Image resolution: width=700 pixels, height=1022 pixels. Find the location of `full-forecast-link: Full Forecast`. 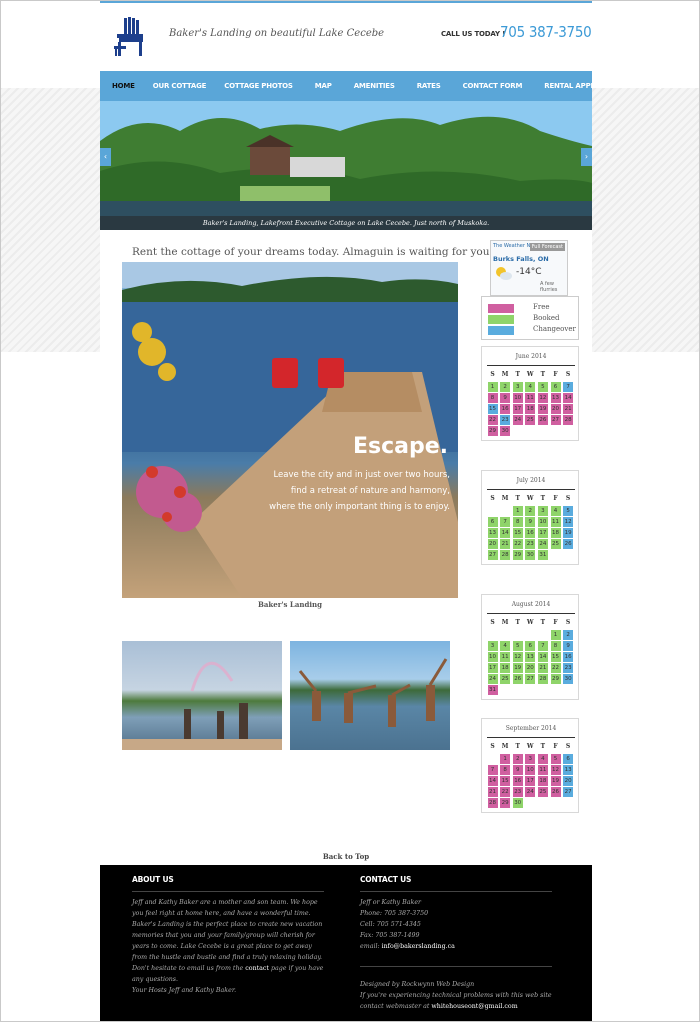

full-forecast-link: Full Forecast is located at coordinates (547, 247).